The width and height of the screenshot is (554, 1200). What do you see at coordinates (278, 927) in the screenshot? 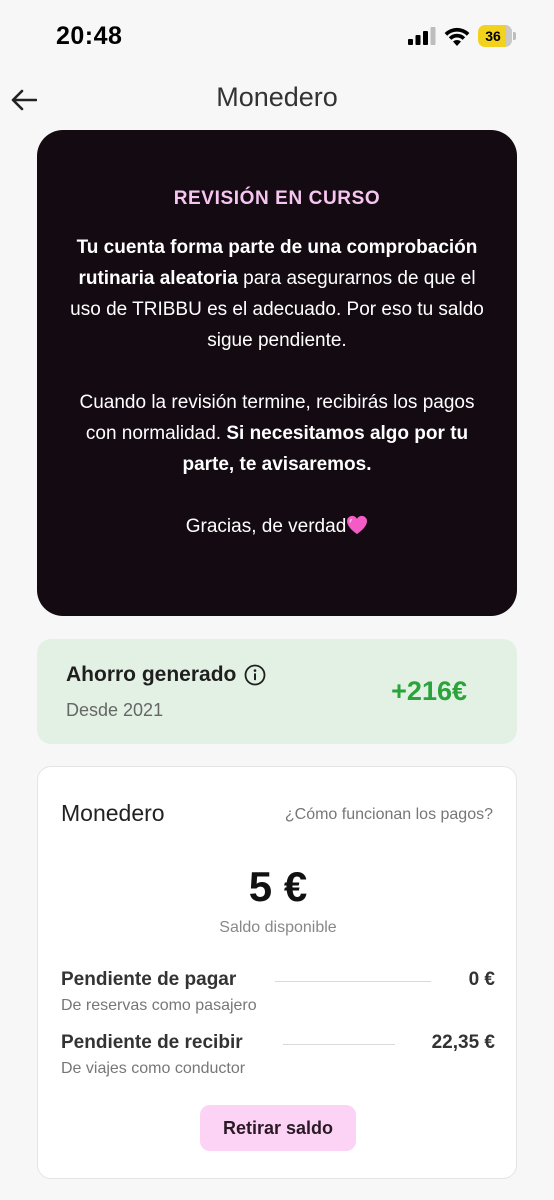
I see `available-balance-label: Saldo disponible` at bounding box center [278, 927].